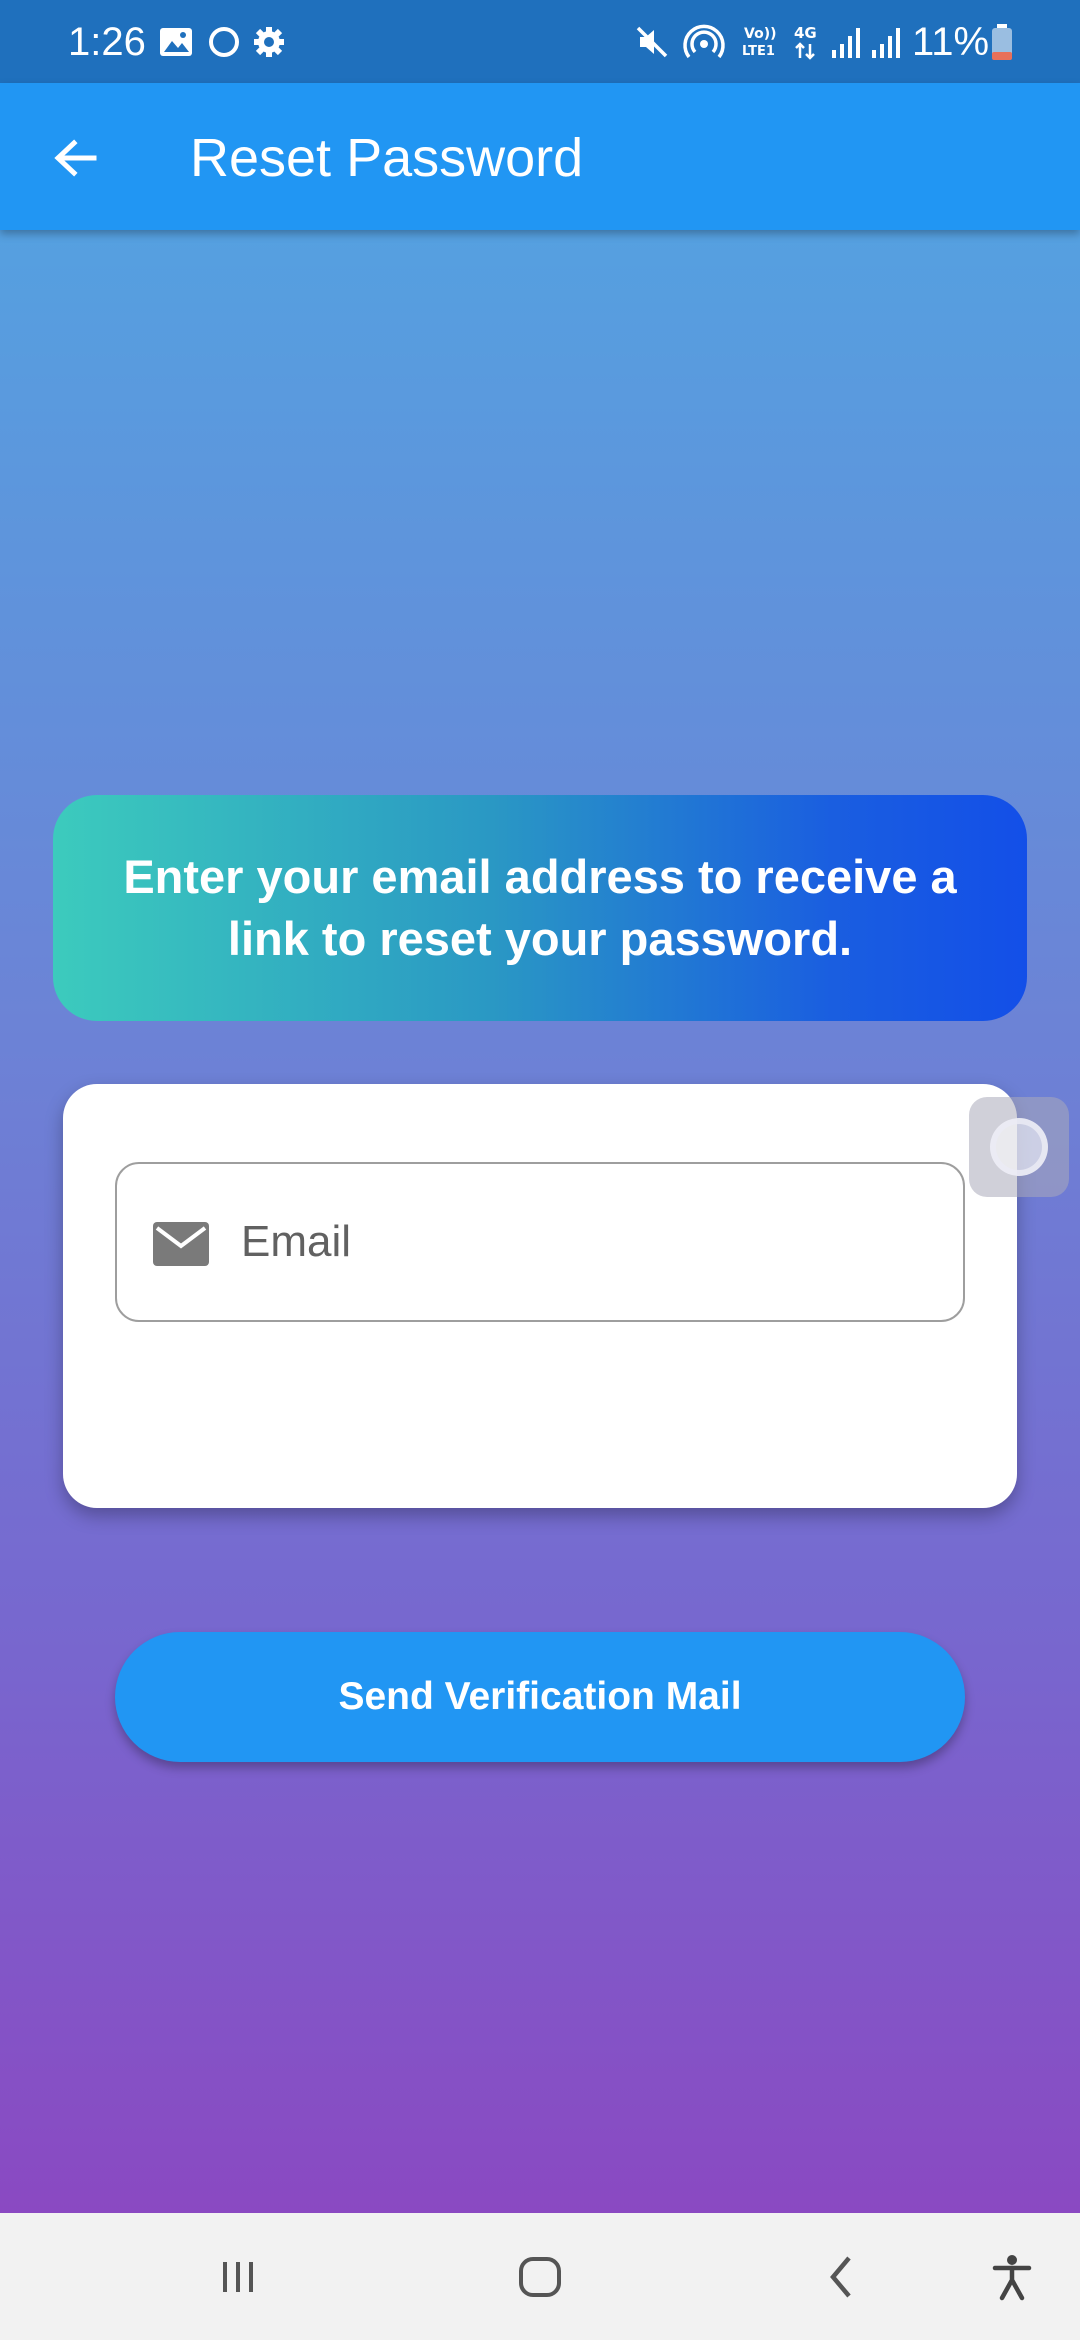  I want to click on assistive-ring-icon, so click(1019, 1147).